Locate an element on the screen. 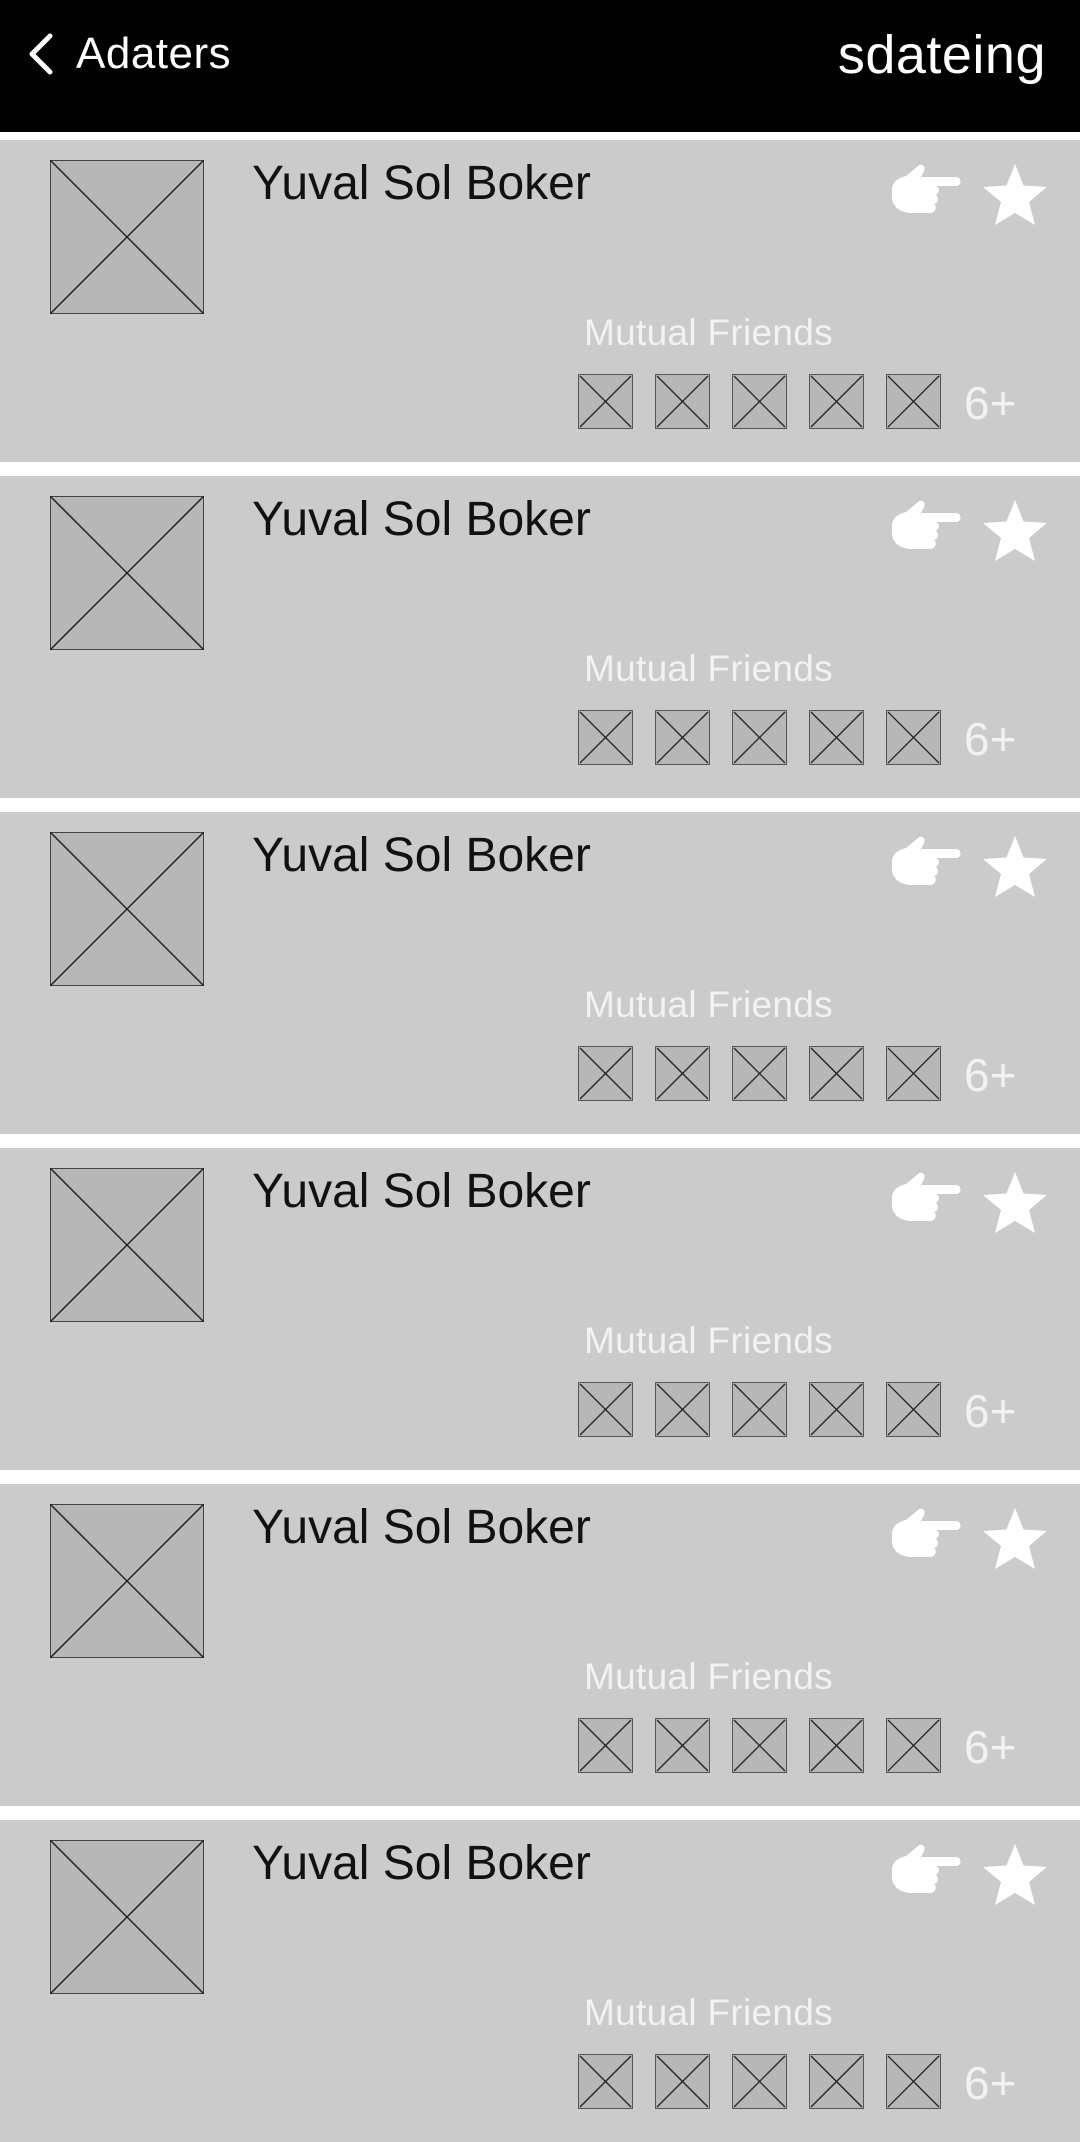  chevron-left-icon is located at coordinates (41, 54).